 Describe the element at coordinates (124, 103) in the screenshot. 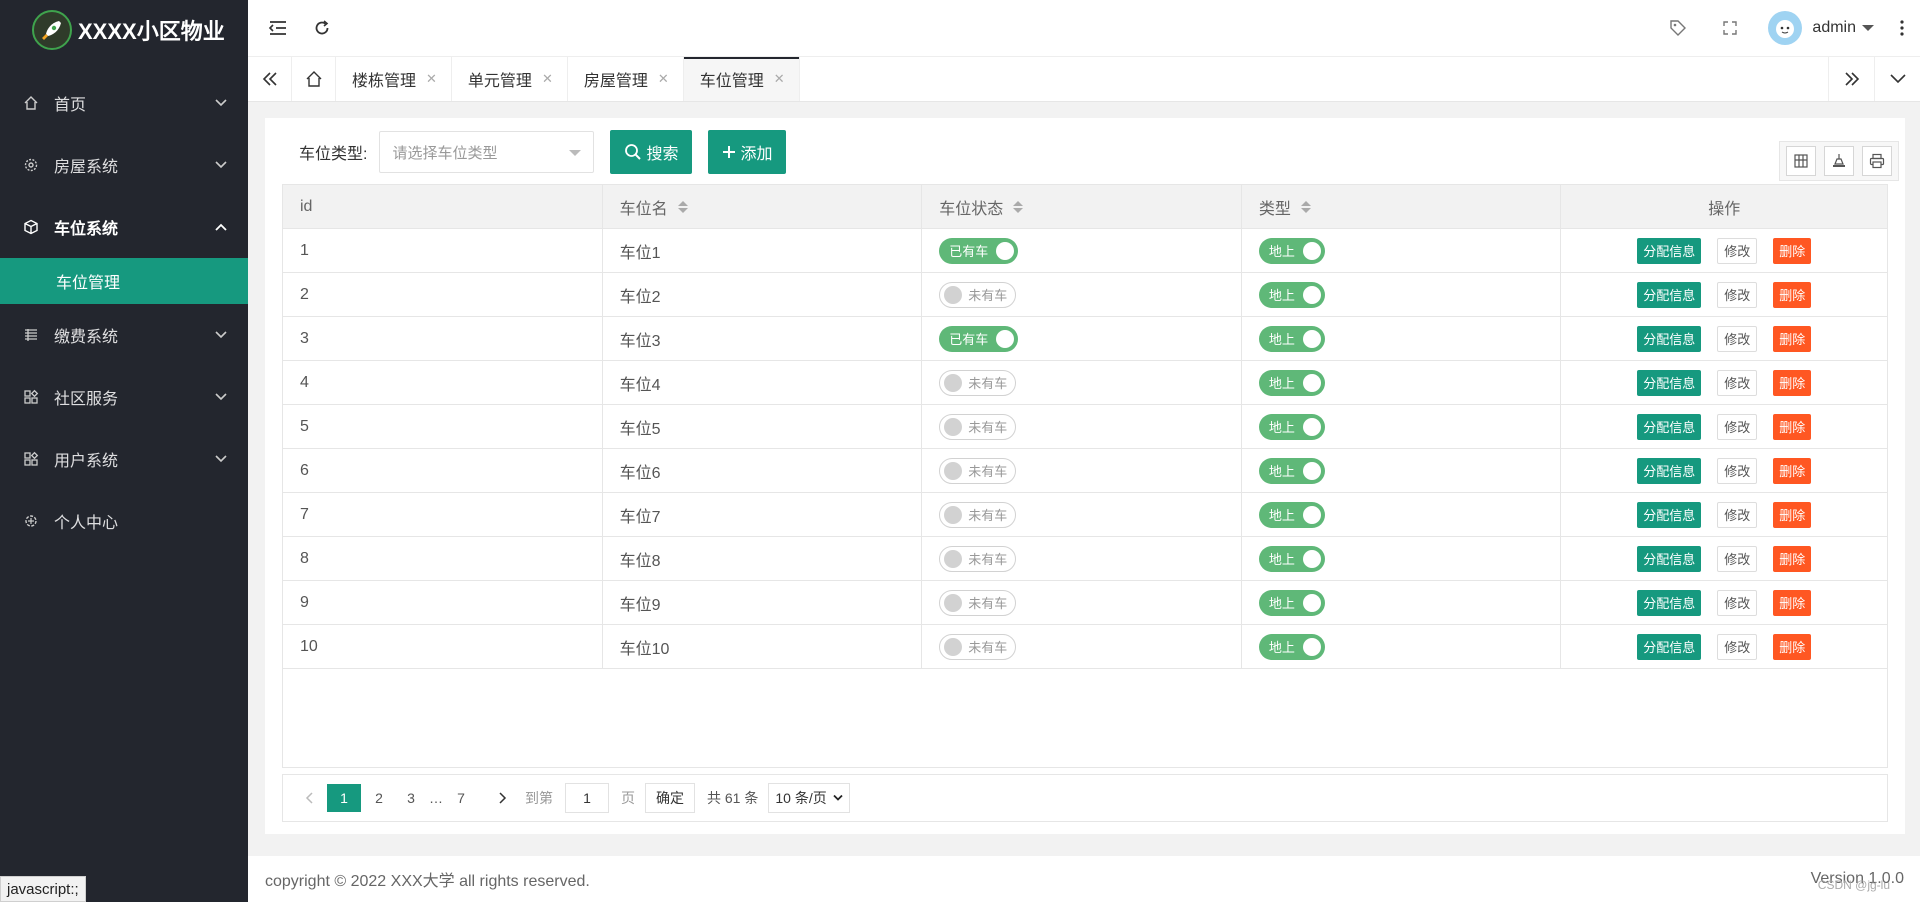

I see `sidebar-item-home: 首页` at that location.